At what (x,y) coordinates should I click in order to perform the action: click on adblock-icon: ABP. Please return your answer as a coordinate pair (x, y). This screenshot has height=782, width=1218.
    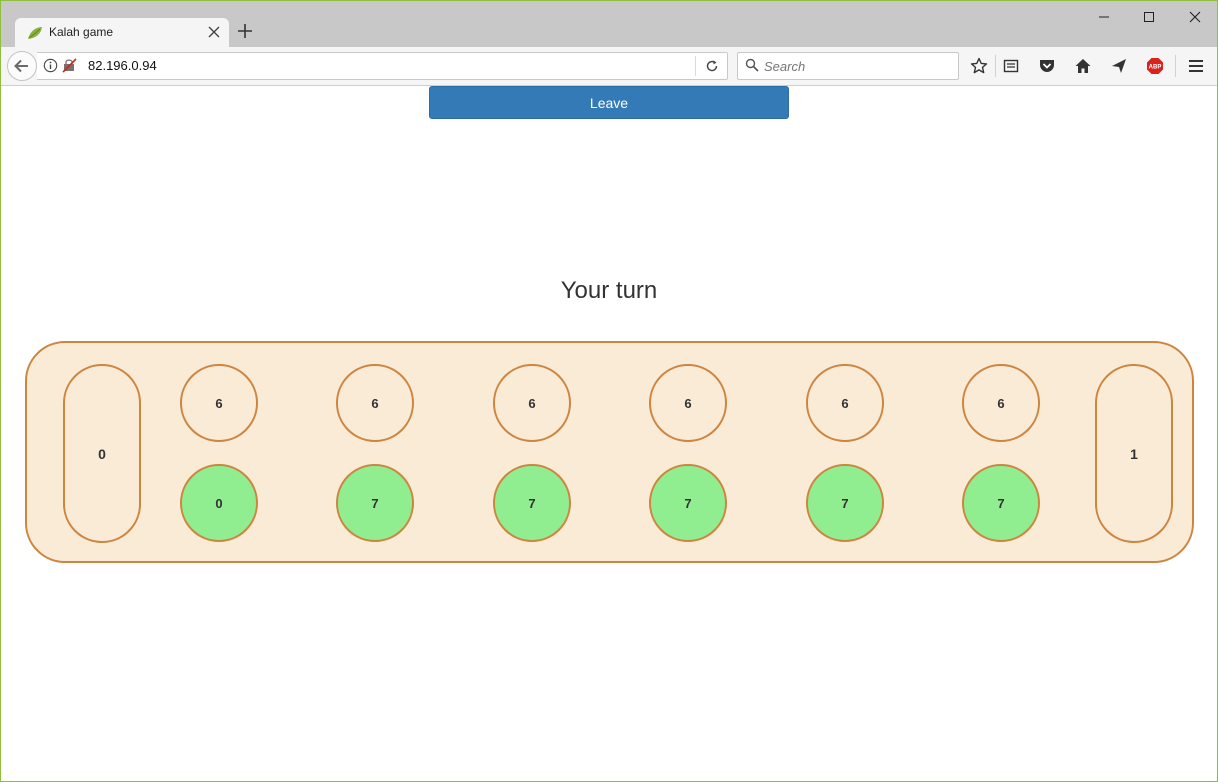
    Looking at the image, I should click on (1155, 66).